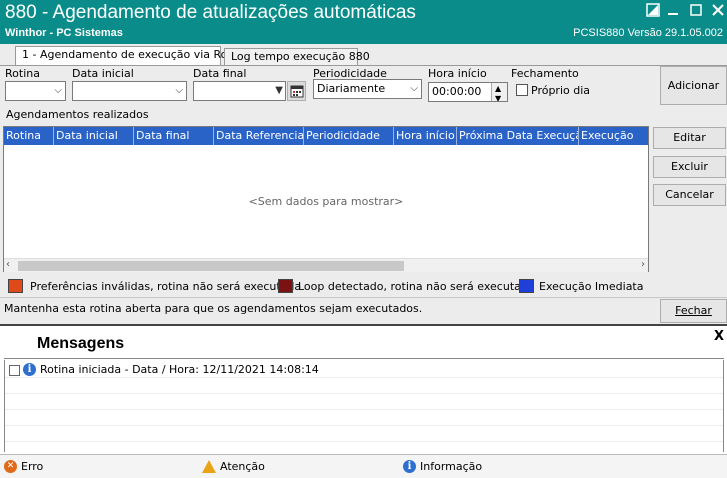  What do you see at coordinates (363, 466) in the screenshot?
I see `status-bar: ✕ Erro Atenção i Informação` at bounding box center [363, 466].